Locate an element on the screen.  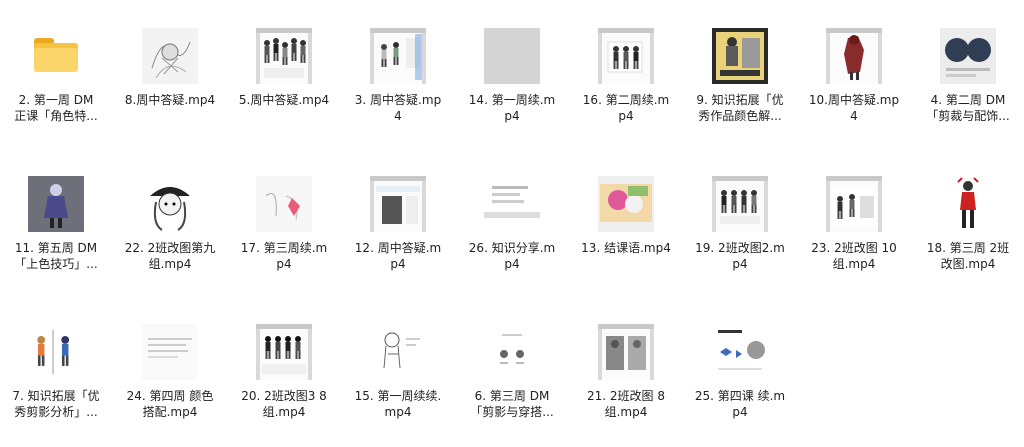
file-item: 15. 第一周续续. mp4 is located at coordinates (398, 374).